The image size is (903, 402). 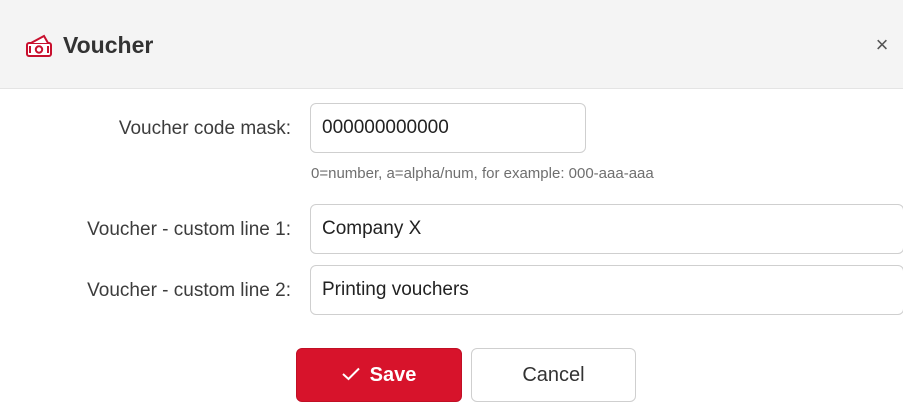 What do you see at coordinates (204, 128) in the screenshot?
I see `code-mask-label: Voucher code mask:` at bounding box center [204, 128].